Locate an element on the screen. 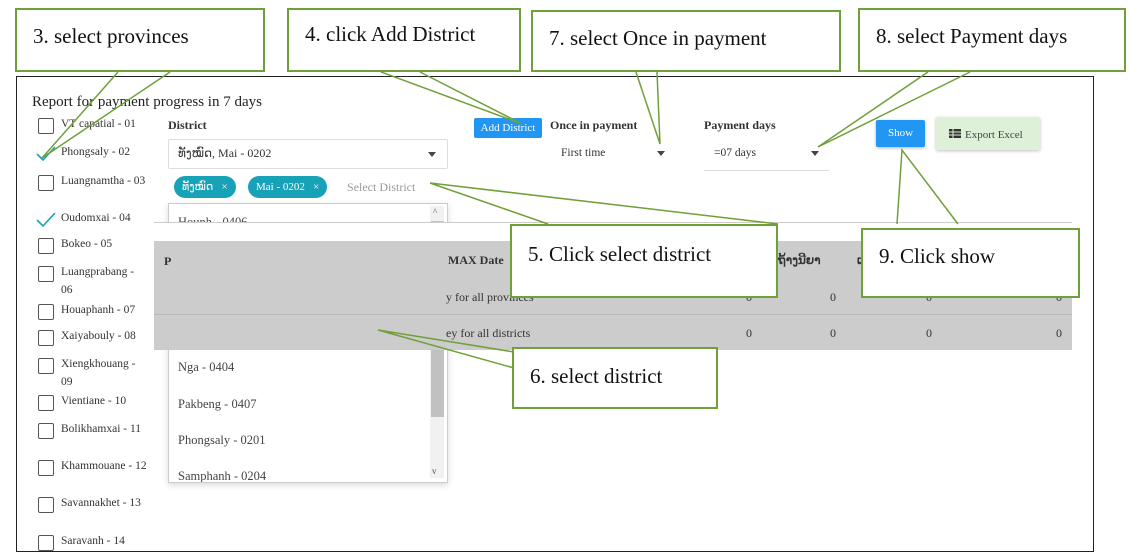 This screenshot has width=1130, height=560. callout-step-7: 7. select Once in payment is located at coordinates (686, 41).